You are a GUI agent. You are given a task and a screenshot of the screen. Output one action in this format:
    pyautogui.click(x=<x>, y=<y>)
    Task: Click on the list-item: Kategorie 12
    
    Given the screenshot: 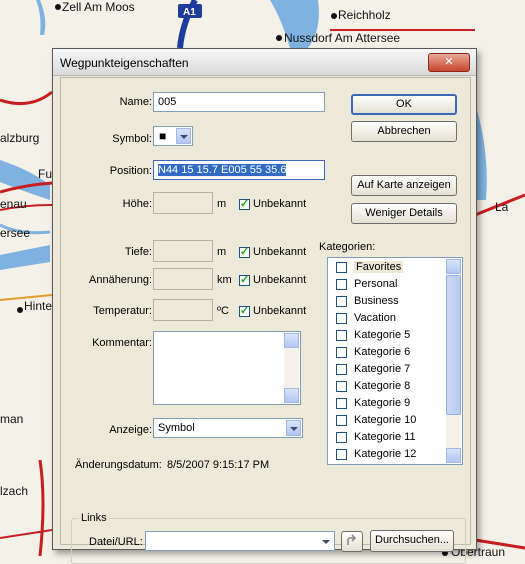 What is the action you would take?
    pyautogui.click(x=392, y=455)
    